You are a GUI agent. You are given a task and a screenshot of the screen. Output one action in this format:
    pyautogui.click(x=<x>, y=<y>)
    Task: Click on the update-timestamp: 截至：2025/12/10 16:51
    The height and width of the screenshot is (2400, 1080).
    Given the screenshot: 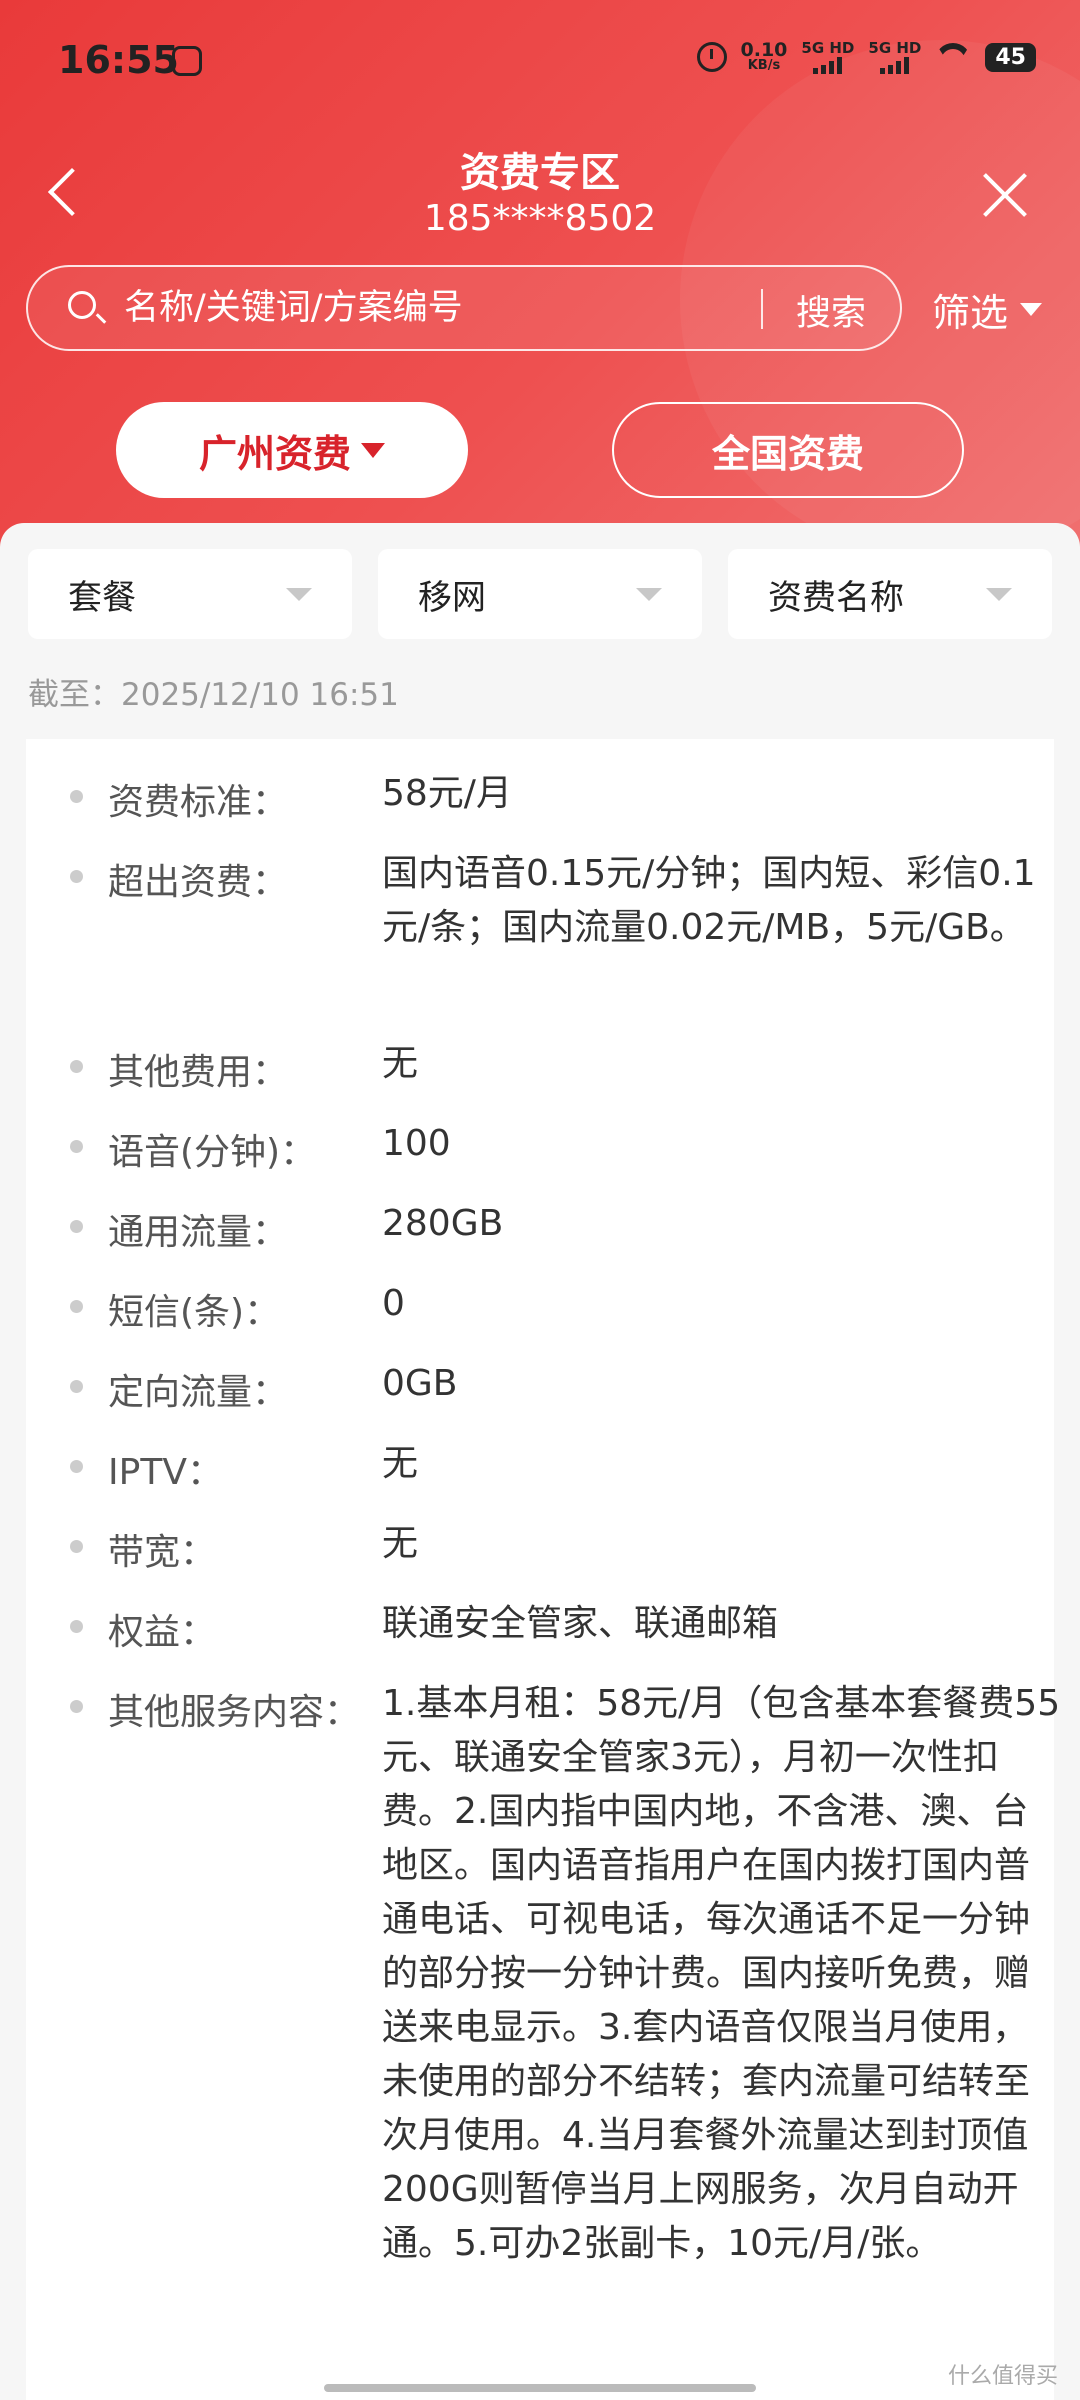 What is the action you would take?
    pyautogui.click(x=213, y=695)
    